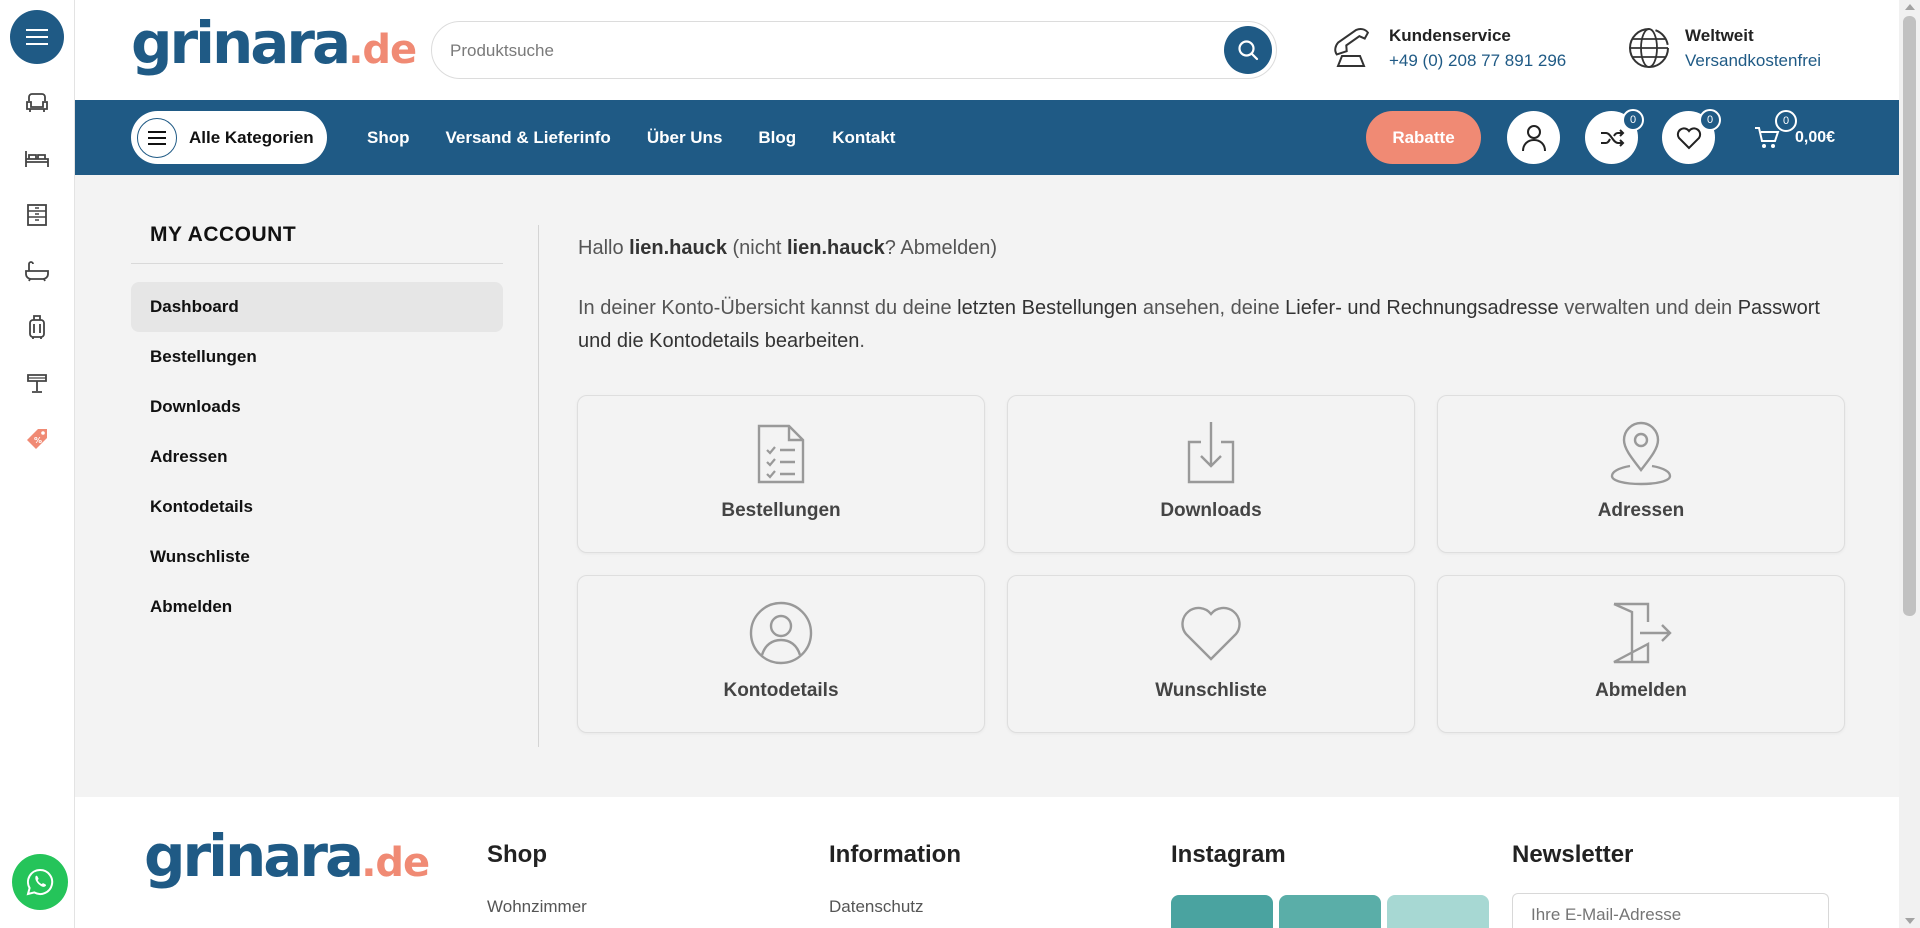 The height and width of the screenshot is (928, 1920). I want to click on footer-logo: grinara.de, so click(287, 856).